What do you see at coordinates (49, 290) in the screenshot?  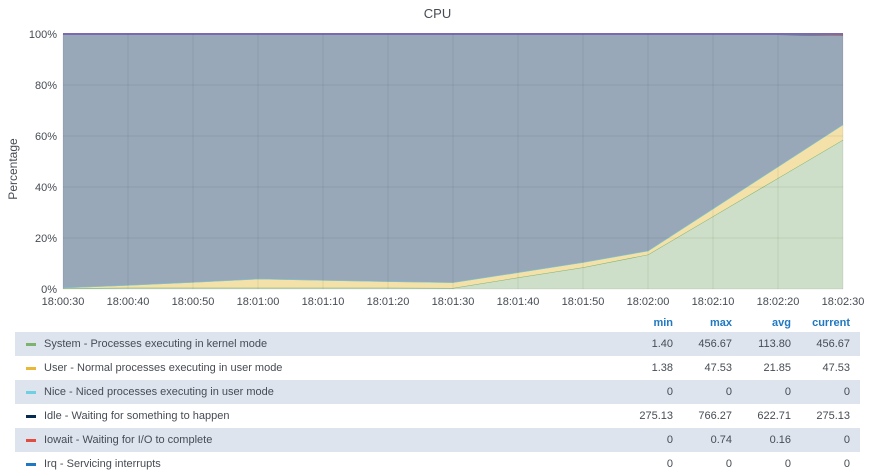 I see `y-tick-label: 0%` at bounding box center [49, 290].